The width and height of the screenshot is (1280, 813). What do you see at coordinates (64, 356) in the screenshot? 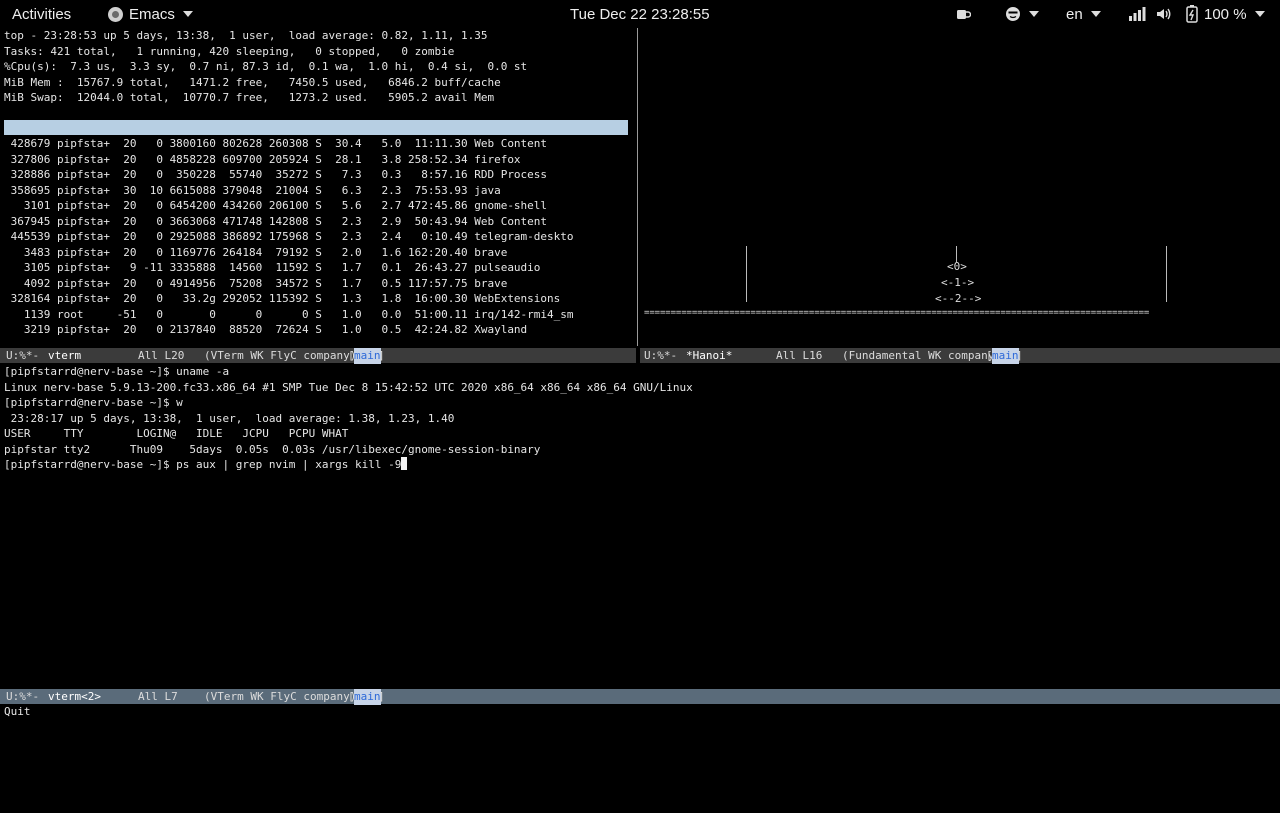
I see `modeline-buffer-name: vterm` at bounding box center [64, 356].